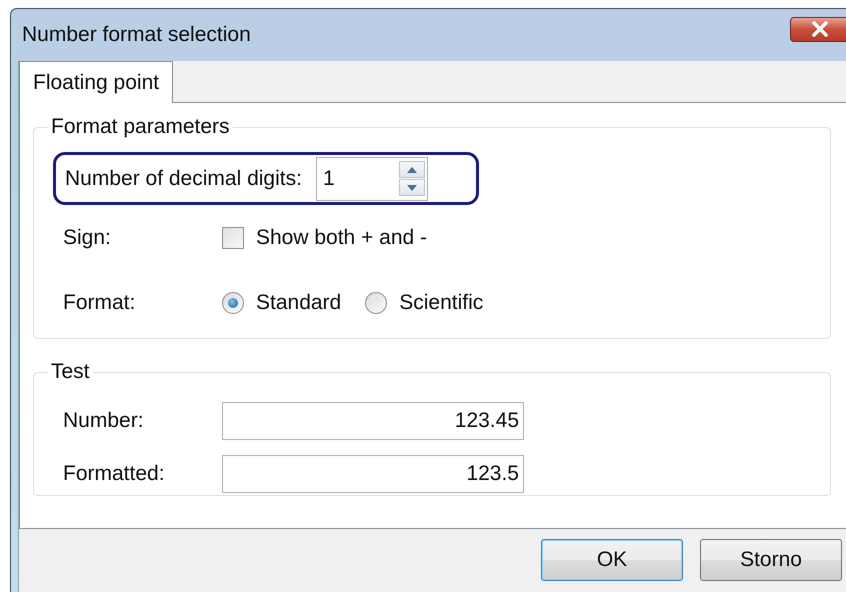 The height and width of the screenshot is (592, 846). Describe the element at coordinates (183, 178) in the screenshot. I see `field-label: Number of decimal digits:` at that location.